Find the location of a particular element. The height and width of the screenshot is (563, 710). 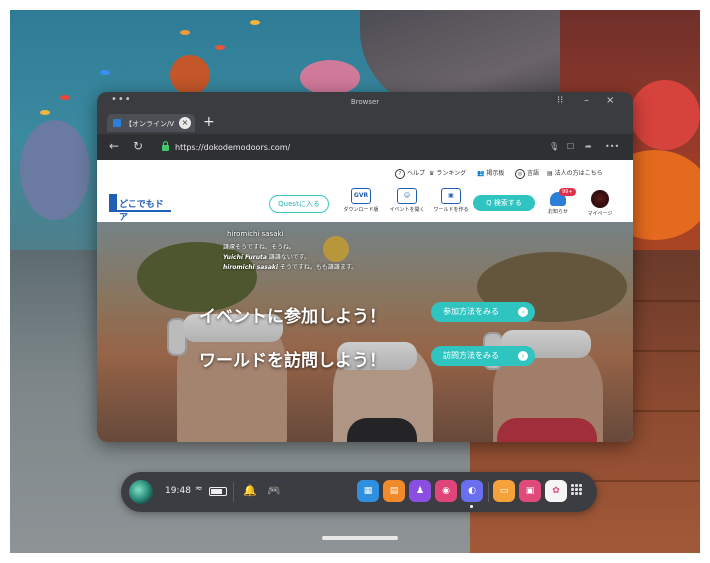

create-world-label: ワールドを作る is located at coordinates (451, 210).